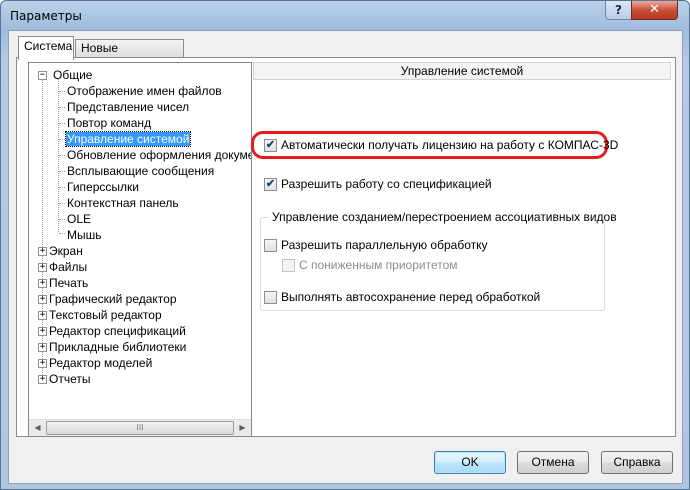  I want to click on tree-item-file-names: Отображение имен файлов, so click(144, 91).